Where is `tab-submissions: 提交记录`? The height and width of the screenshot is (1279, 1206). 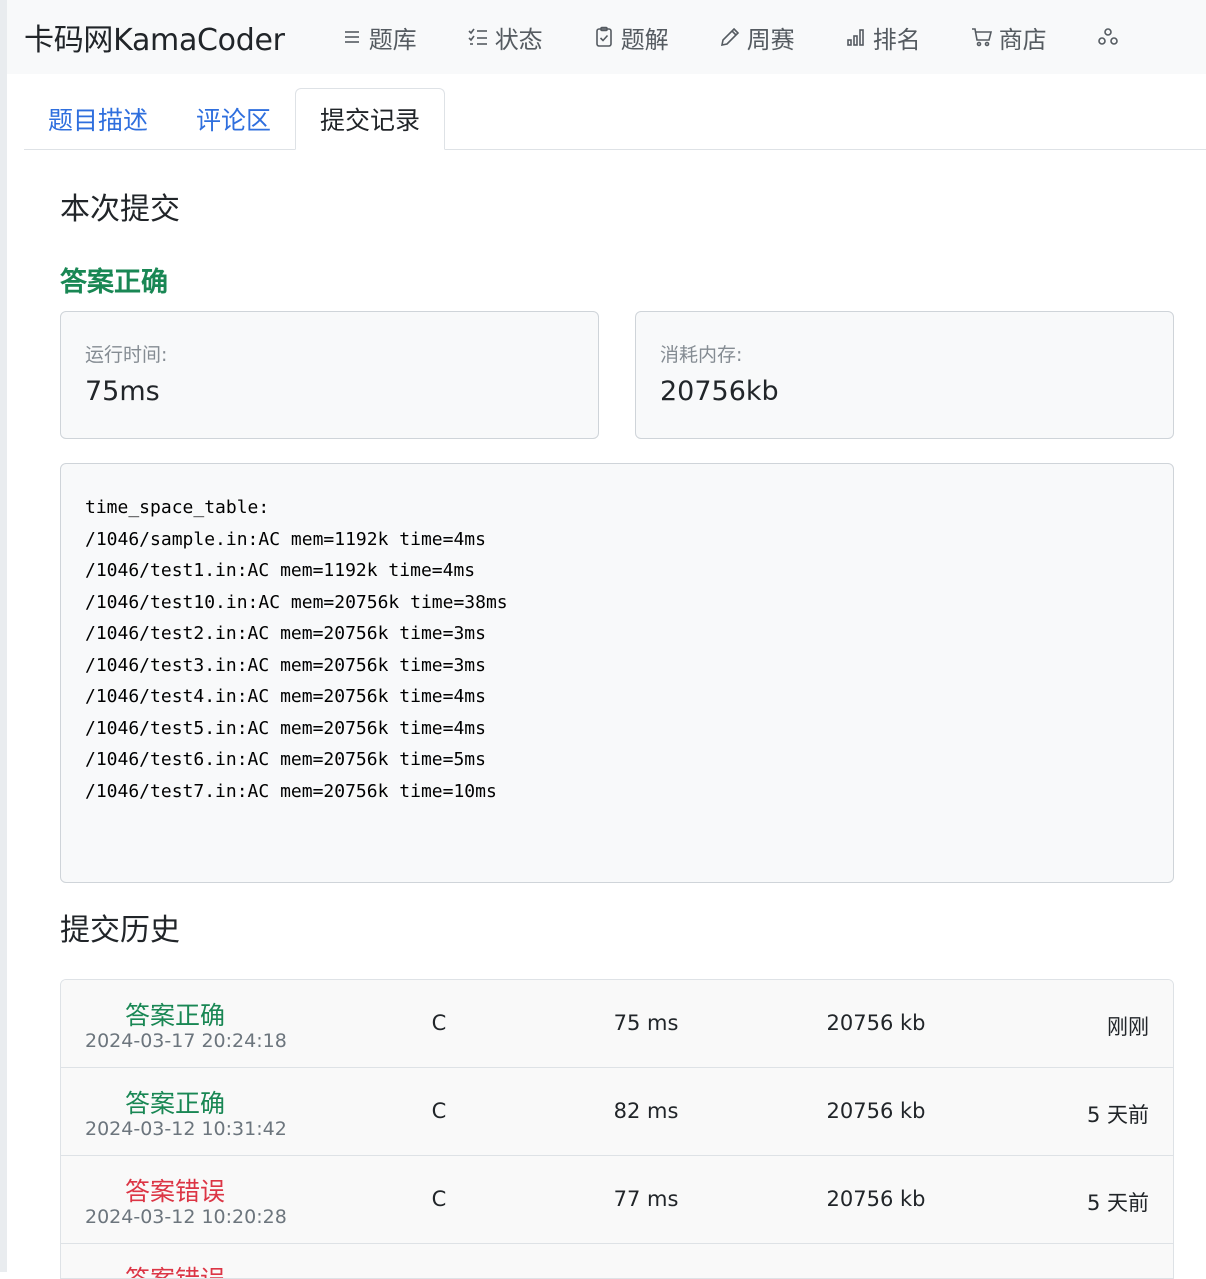 tab-submissions: 提交记录 is located at coordinates (370, 119).